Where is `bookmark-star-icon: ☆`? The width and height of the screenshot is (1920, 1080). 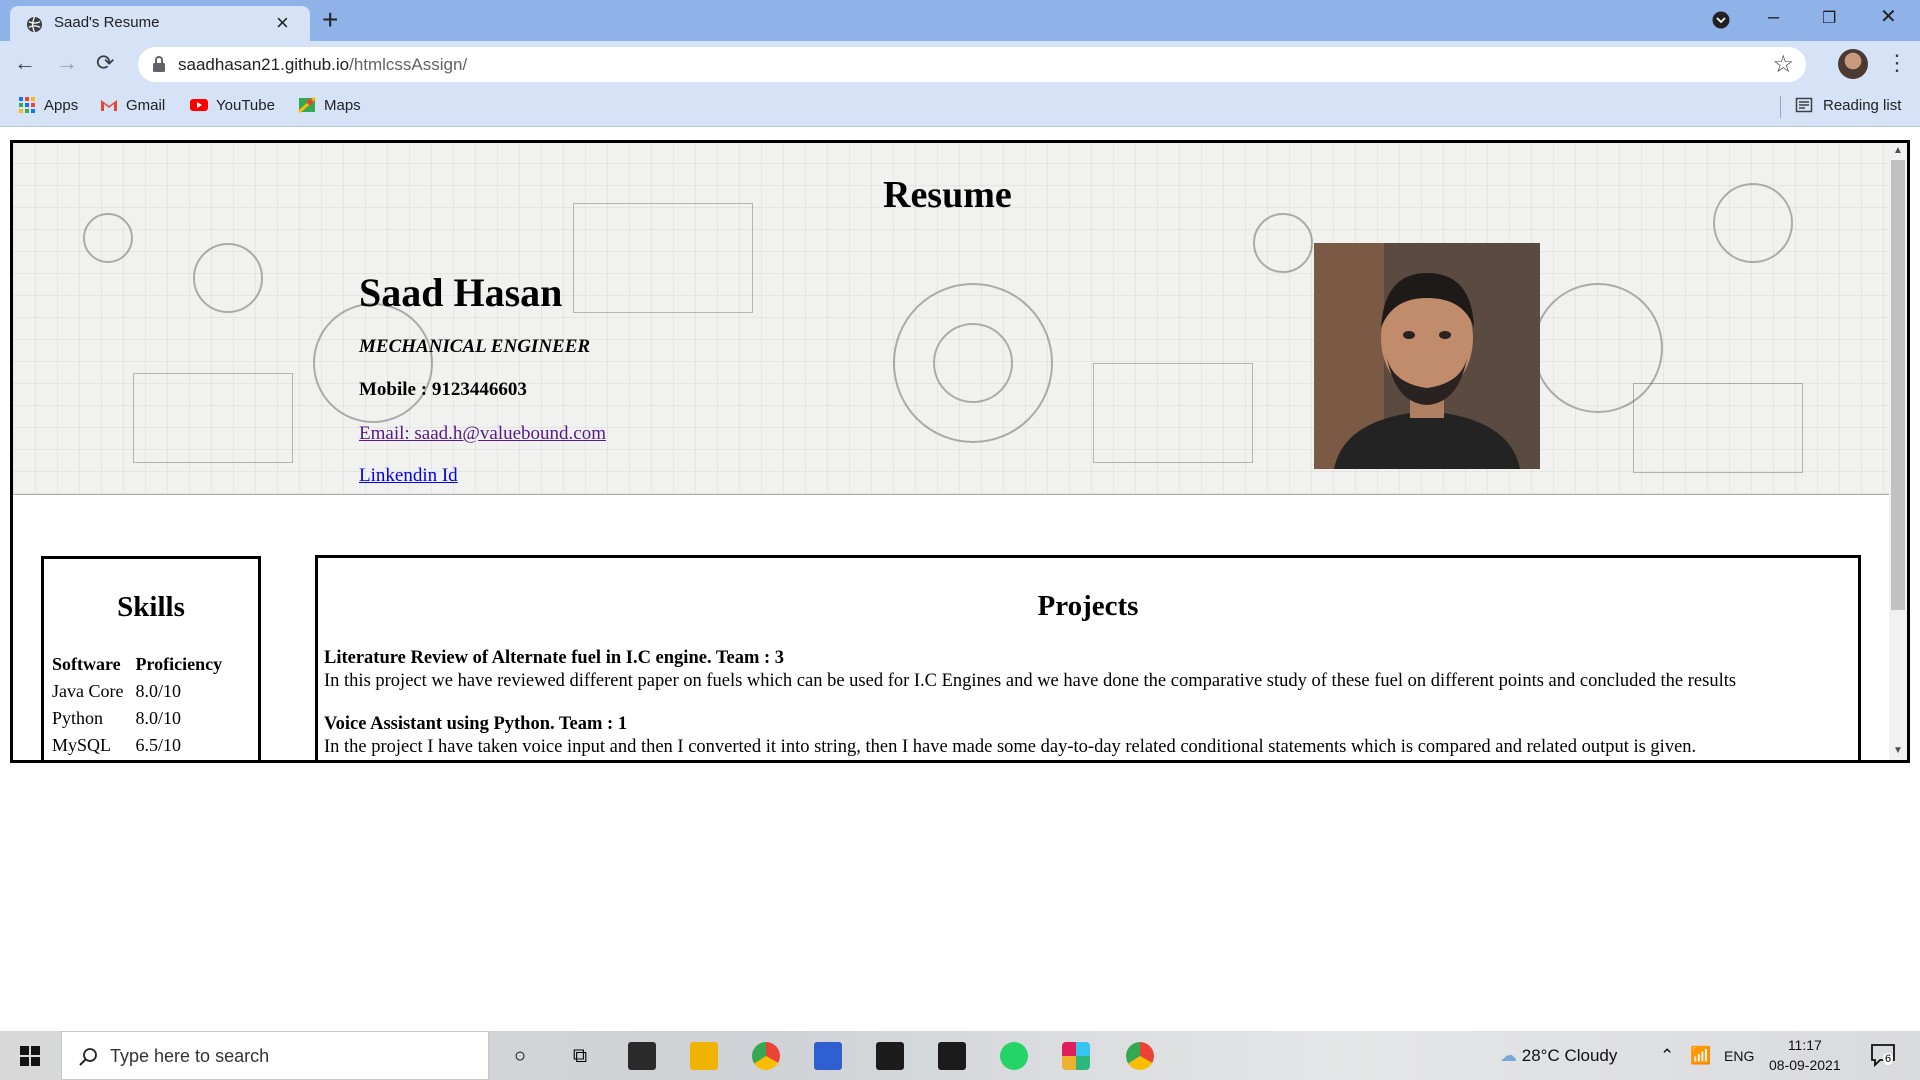 bookmark-star-icon: ☆ is located at coordinates (1783, 64).